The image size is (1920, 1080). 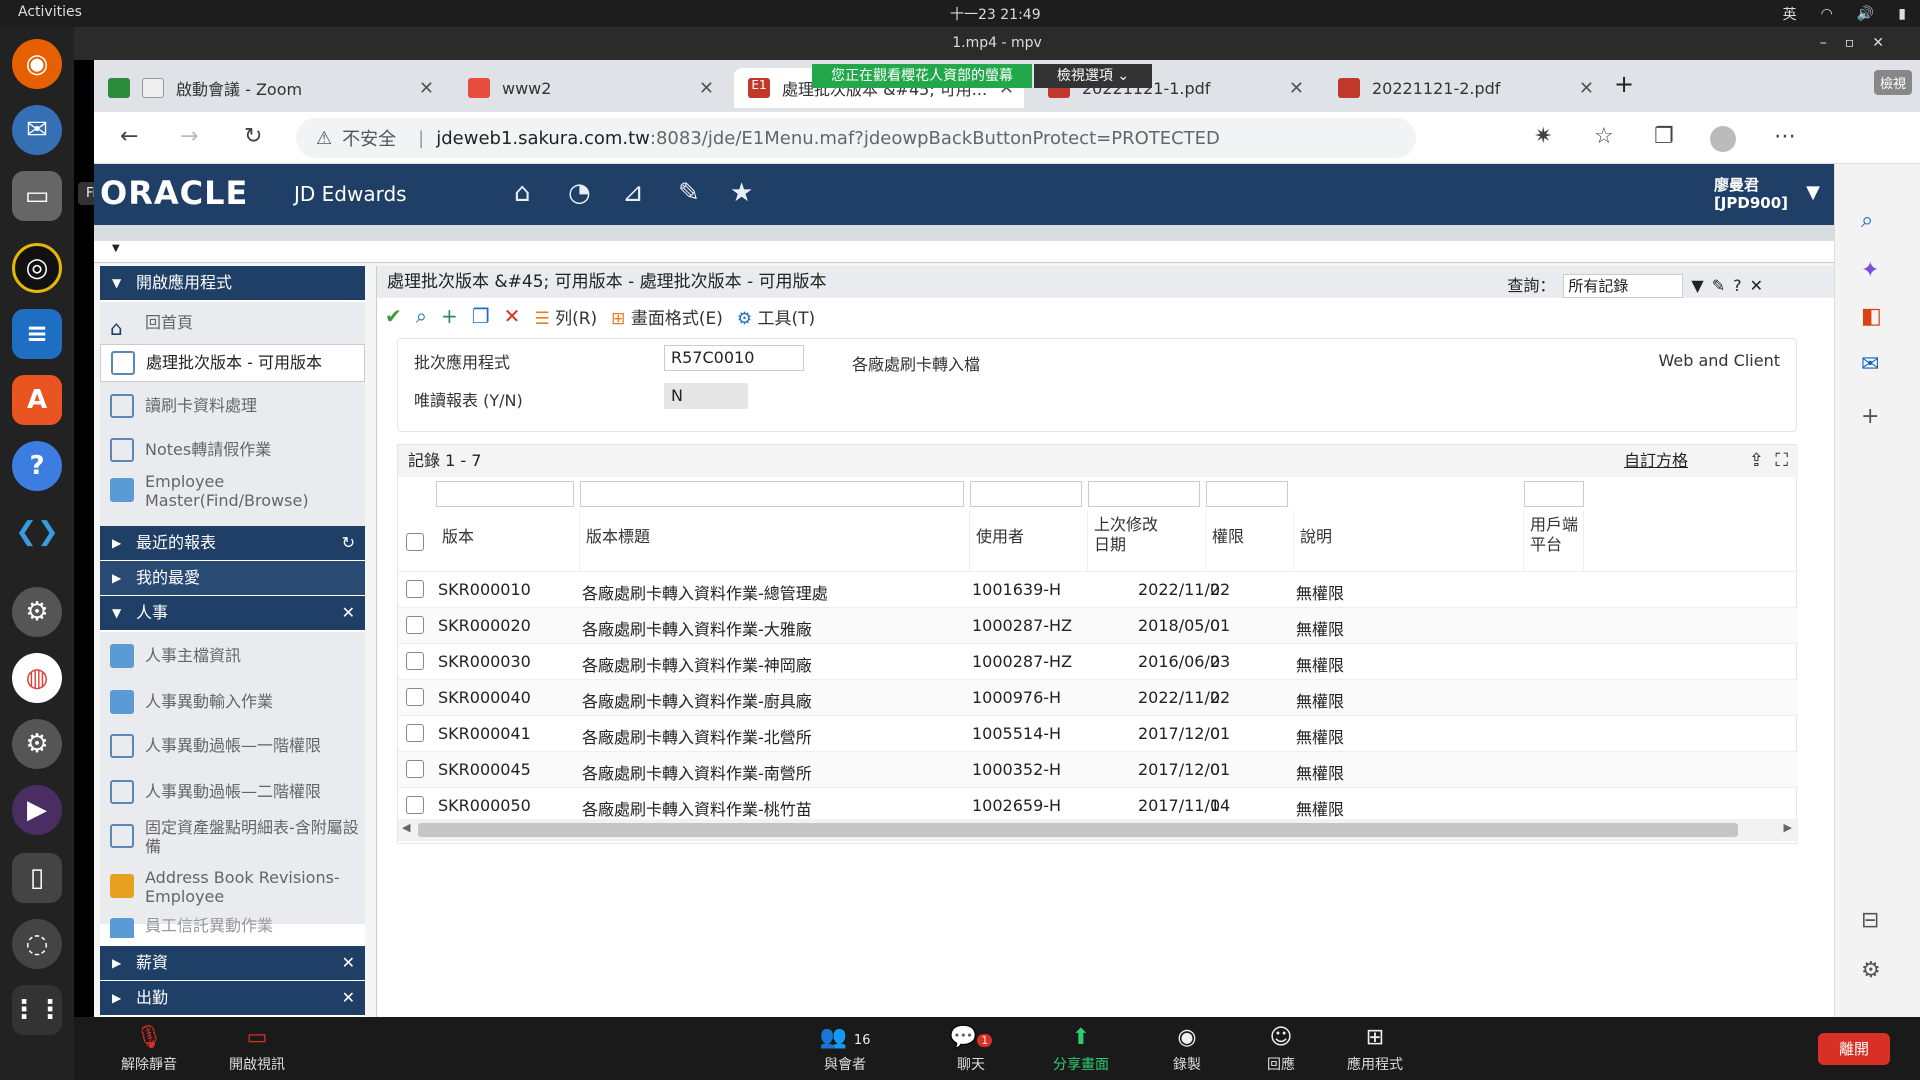 What do you see at coordinates (1247, 494) in the screenshot?
I see `filter-permission` at bounding box center [1247, 494].